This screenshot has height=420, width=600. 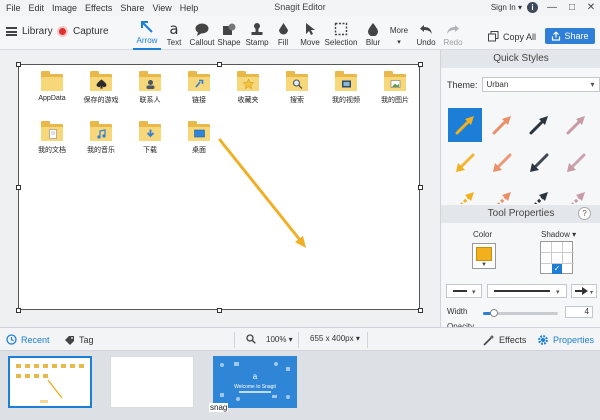 I want to click on tool-callout: Callout, so click(x=202, y=33).